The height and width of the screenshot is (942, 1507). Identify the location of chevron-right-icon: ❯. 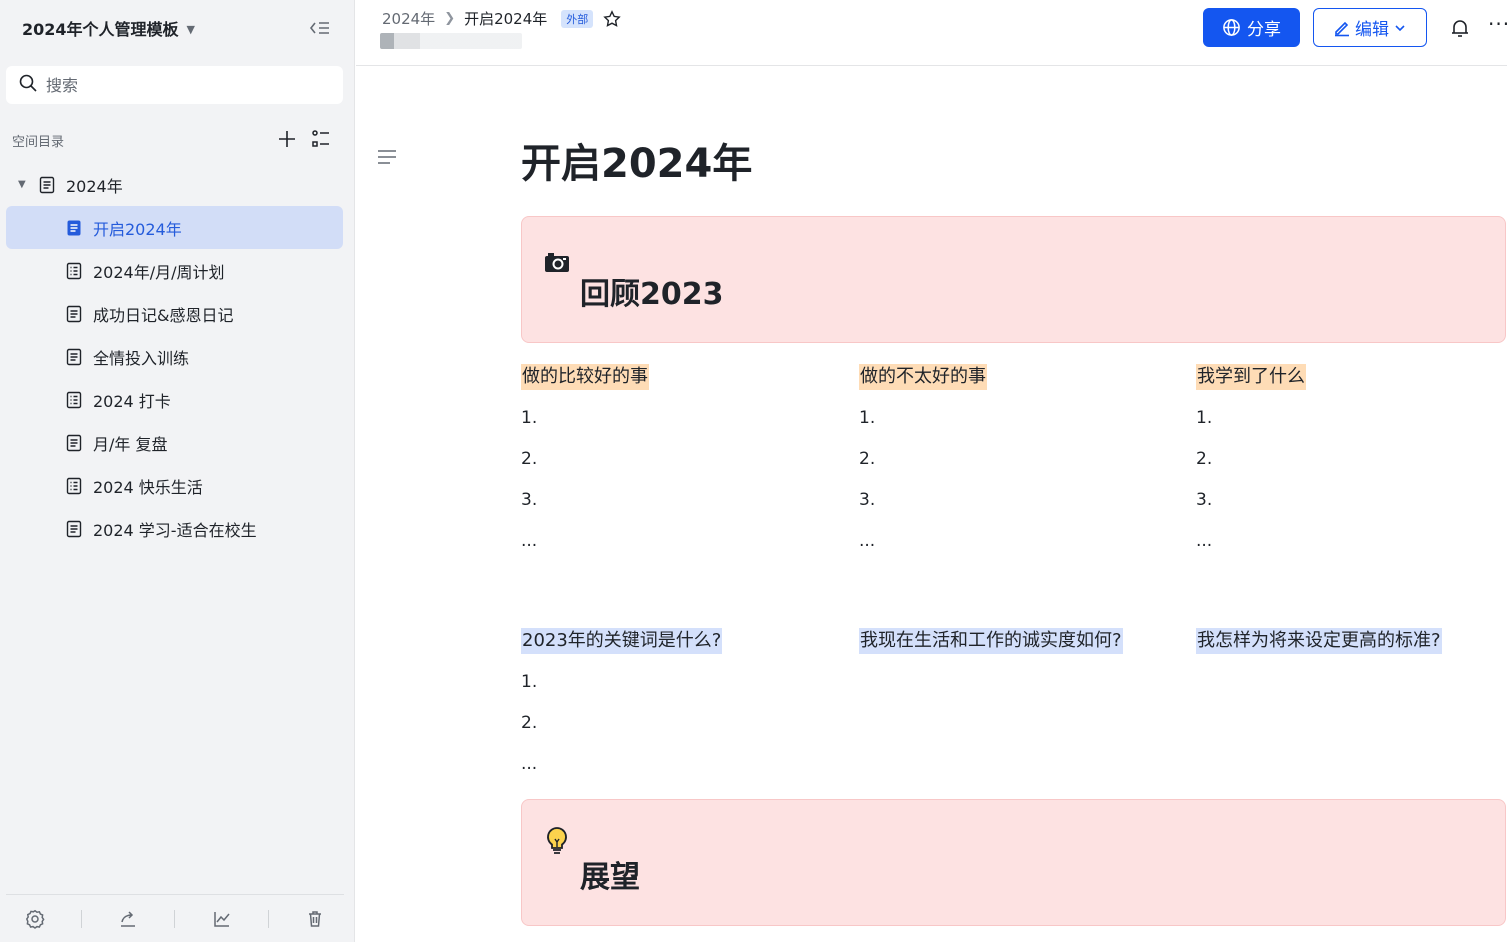
(450, 18).